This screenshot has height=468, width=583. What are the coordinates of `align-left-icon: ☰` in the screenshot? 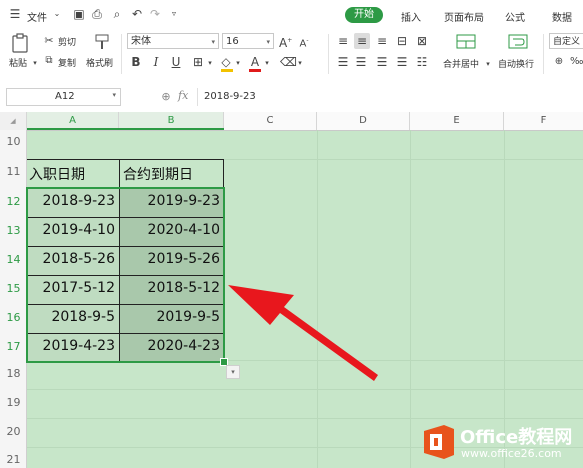 It's located at (343, 62).